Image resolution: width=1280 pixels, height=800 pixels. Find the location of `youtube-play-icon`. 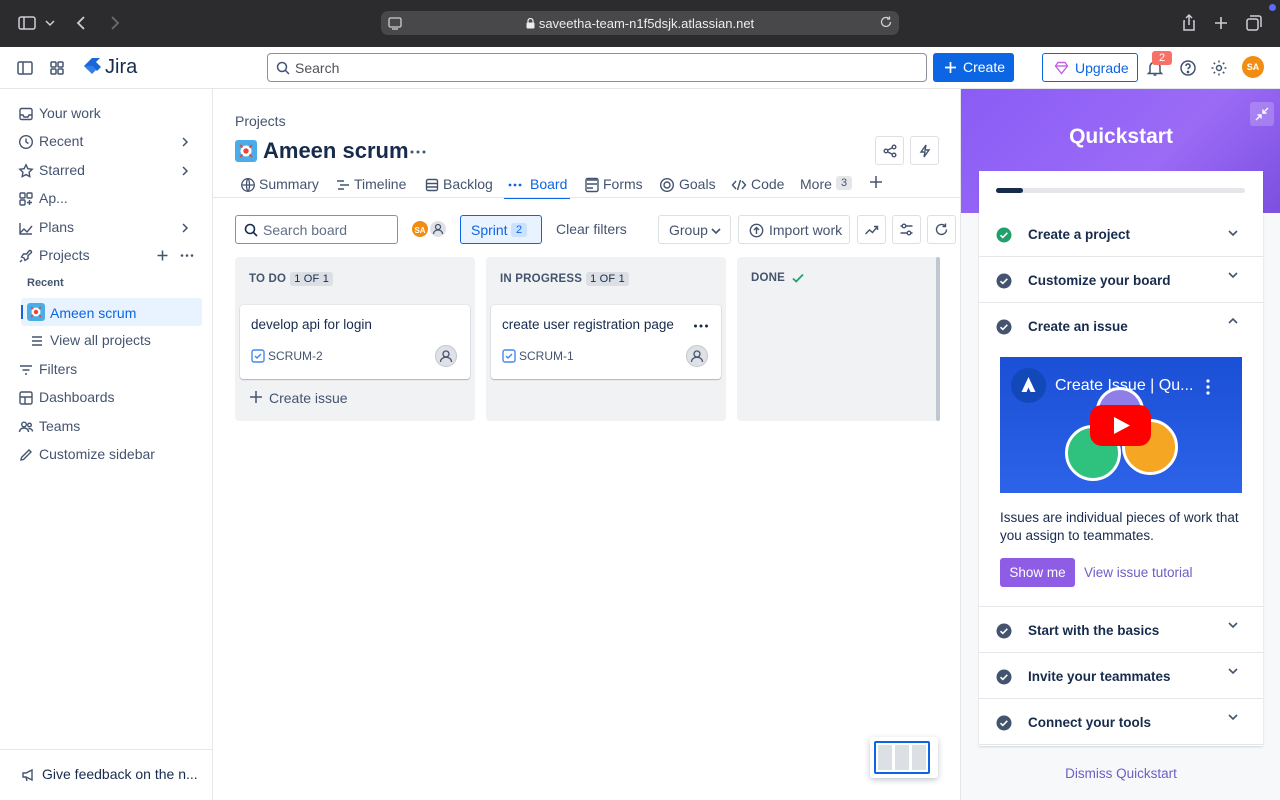

youtube-play-icon is located at coordinates (1120, 425).